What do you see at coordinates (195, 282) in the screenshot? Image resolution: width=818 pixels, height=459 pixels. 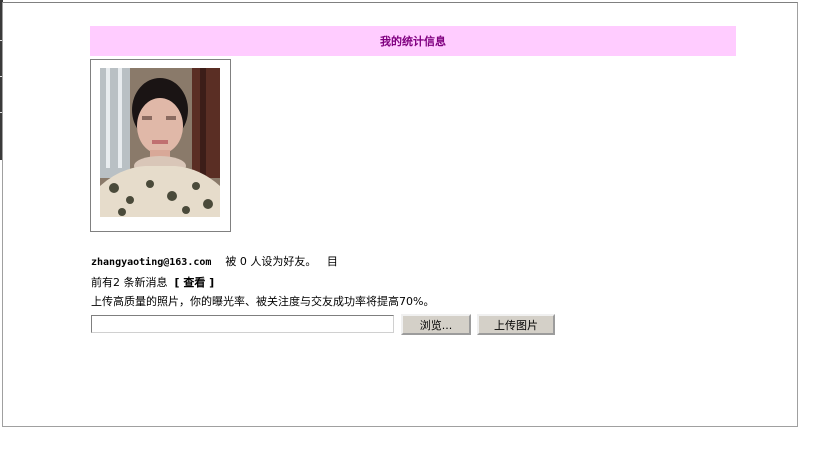 I see `view-messages-link: [ 查看 ]` at bounding box center [195, 282].